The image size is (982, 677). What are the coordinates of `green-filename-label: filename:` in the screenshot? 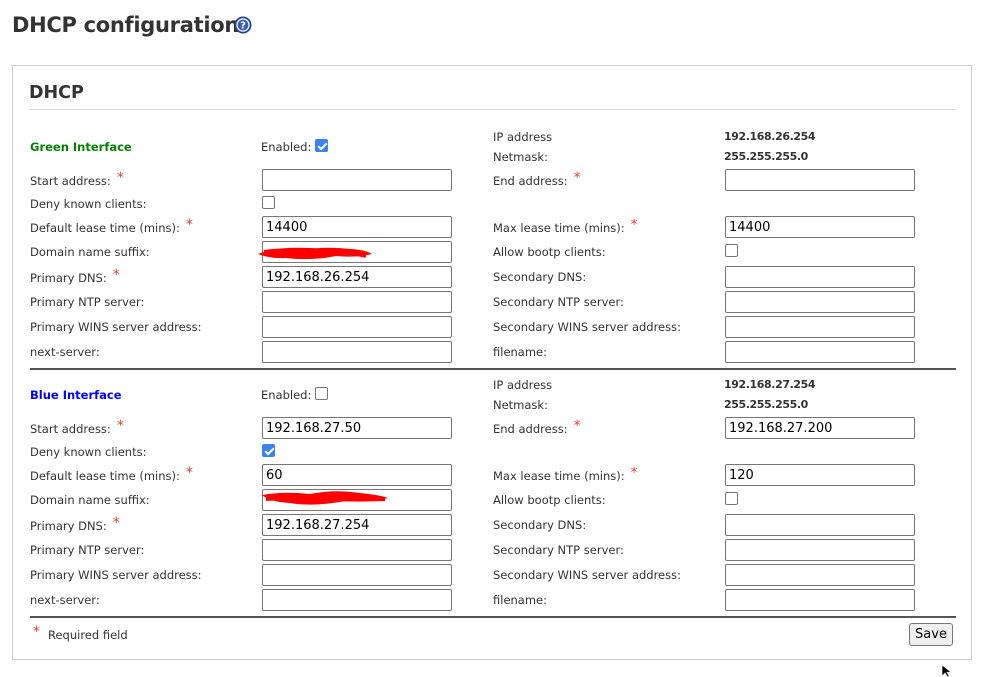 It's located at (520, 352).